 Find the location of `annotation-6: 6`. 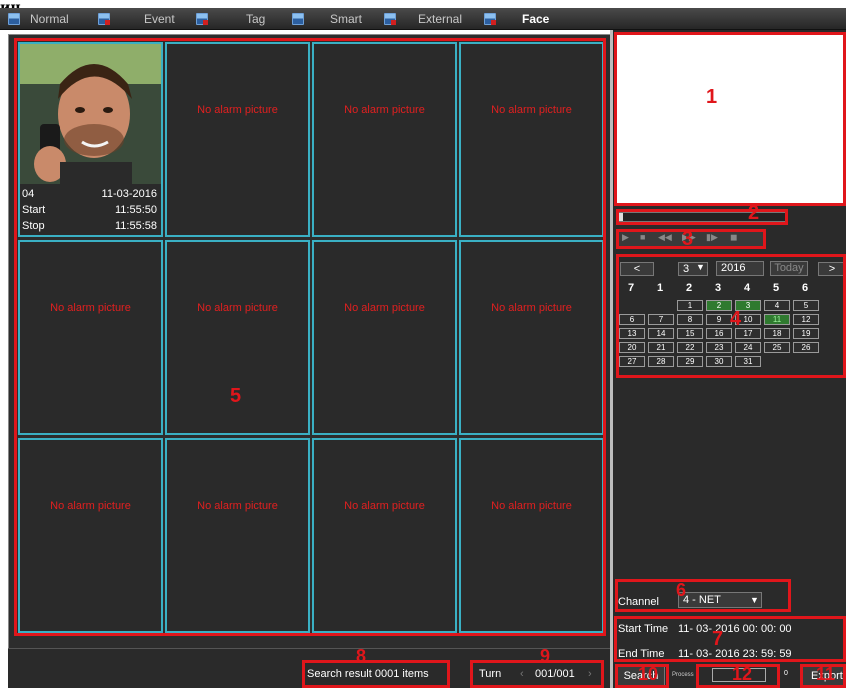

annotation-6: 6 is located at coordinates (681, 590).